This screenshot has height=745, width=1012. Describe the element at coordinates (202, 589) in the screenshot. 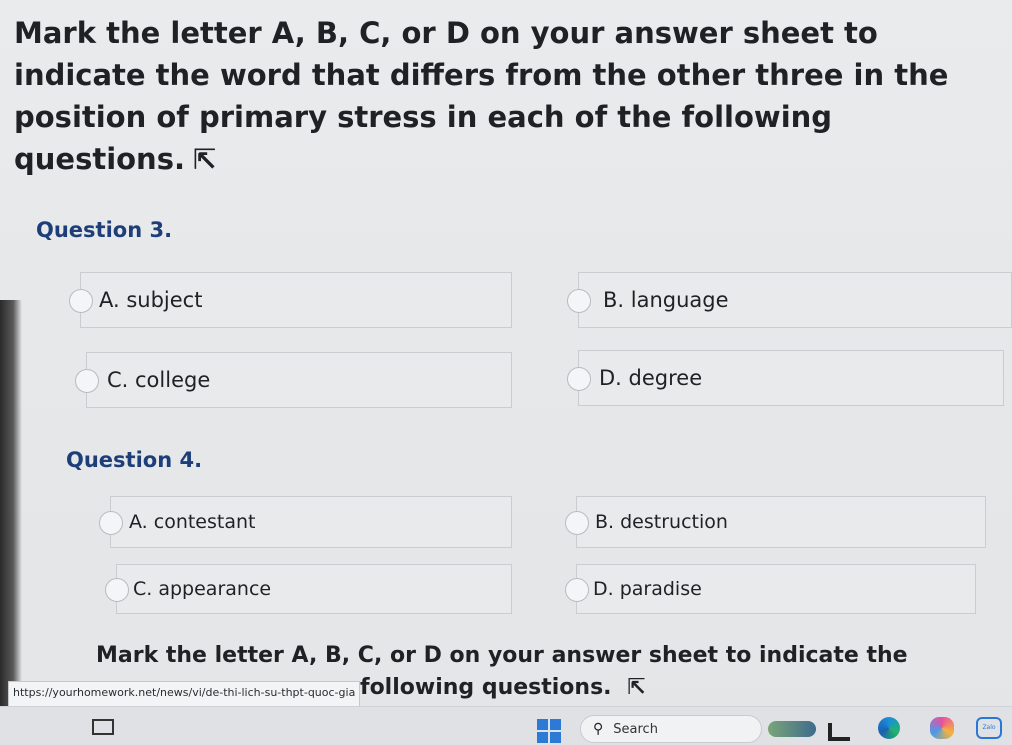

I see `option-label: C. appearance` at that location.